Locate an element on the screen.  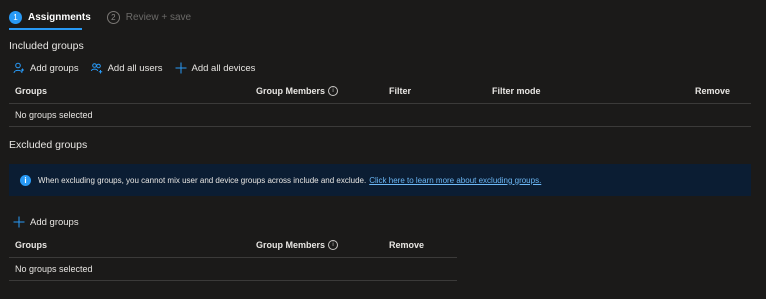
add-all-users-button: Add all users is located at coordinates (126, 68).